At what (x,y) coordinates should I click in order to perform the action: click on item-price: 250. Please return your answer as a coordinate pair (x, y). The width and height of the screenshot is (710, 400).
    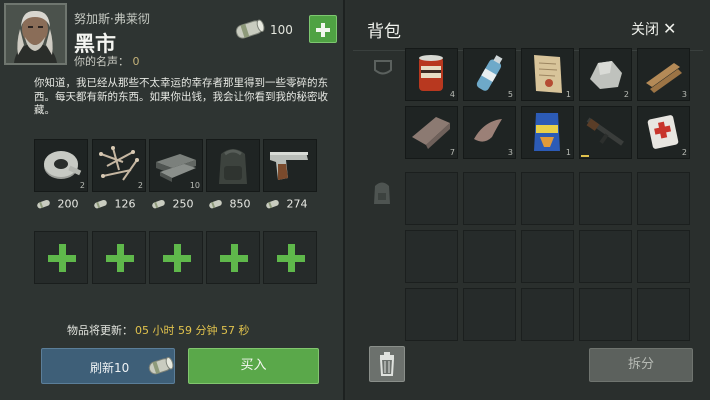
    Looking at the image, I should click on (172, 204).